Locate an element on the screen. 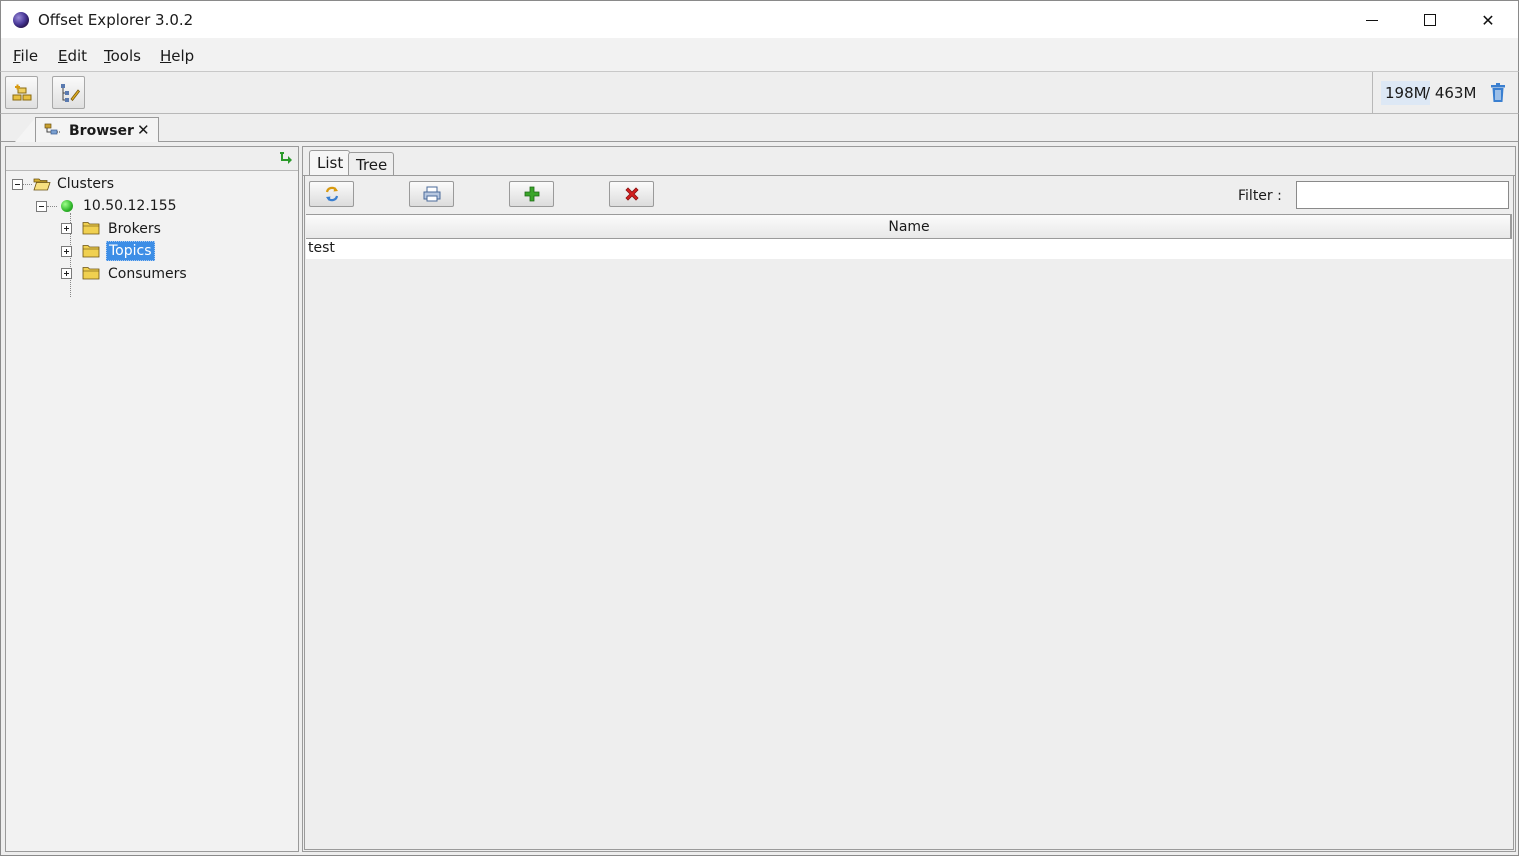  minimize-icon is located at coordinates (1372, 20).